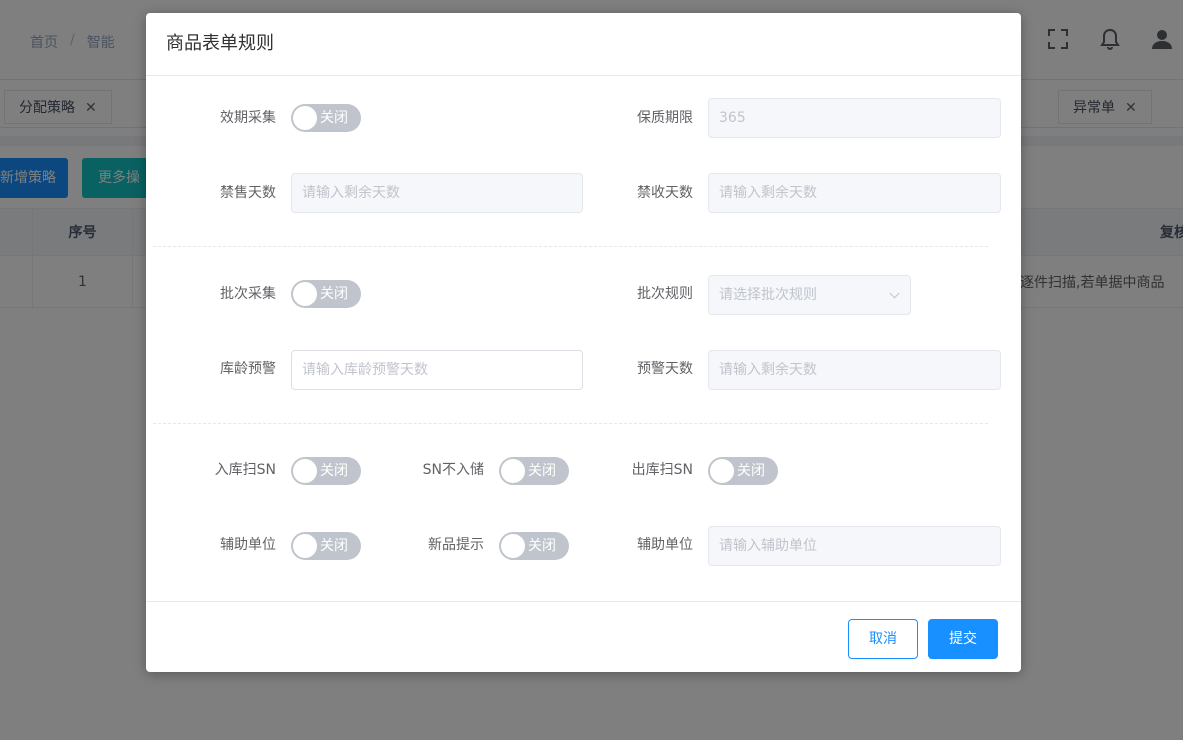  I want to click on aux-unit-switch: 关闭, so click(326, 546).